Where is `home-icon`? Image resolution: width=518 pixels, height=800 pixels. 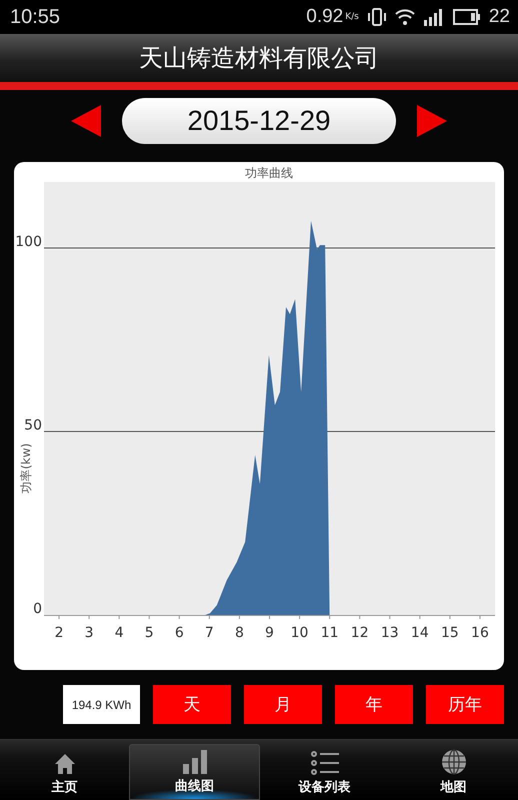 home-icon is located at coordinates (65, 764).